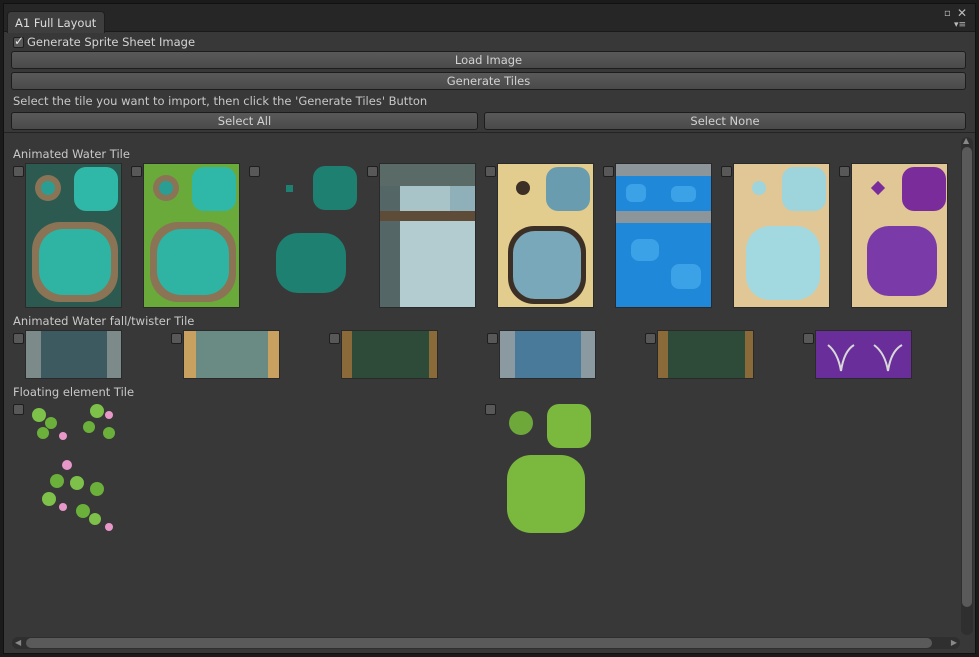 The image size is (979, 657). I want to click on select-none-button: Select None, so click(725, 121).